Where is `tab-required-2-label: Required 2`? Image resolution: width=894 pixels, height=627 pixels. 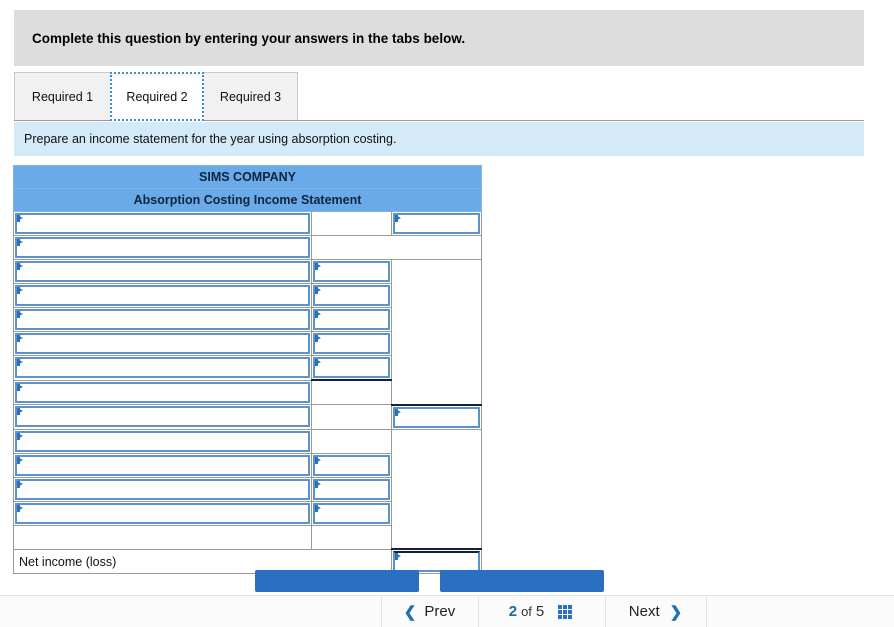 tab-required-2-label: Required 2 is located at coordinates (157, 96).